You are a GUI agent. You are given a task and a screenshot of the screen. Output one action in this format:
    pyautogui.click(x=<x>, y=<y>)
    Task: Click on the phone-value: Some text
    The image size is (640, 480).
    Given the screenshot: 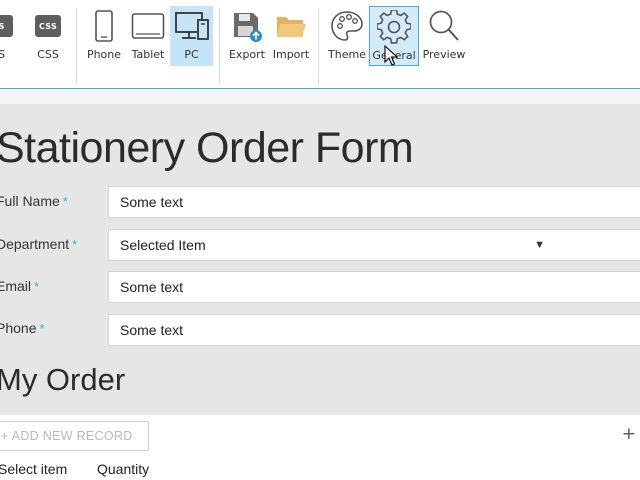 What is the action you would take?
    pyautogui.click(x=152, y=330)
    